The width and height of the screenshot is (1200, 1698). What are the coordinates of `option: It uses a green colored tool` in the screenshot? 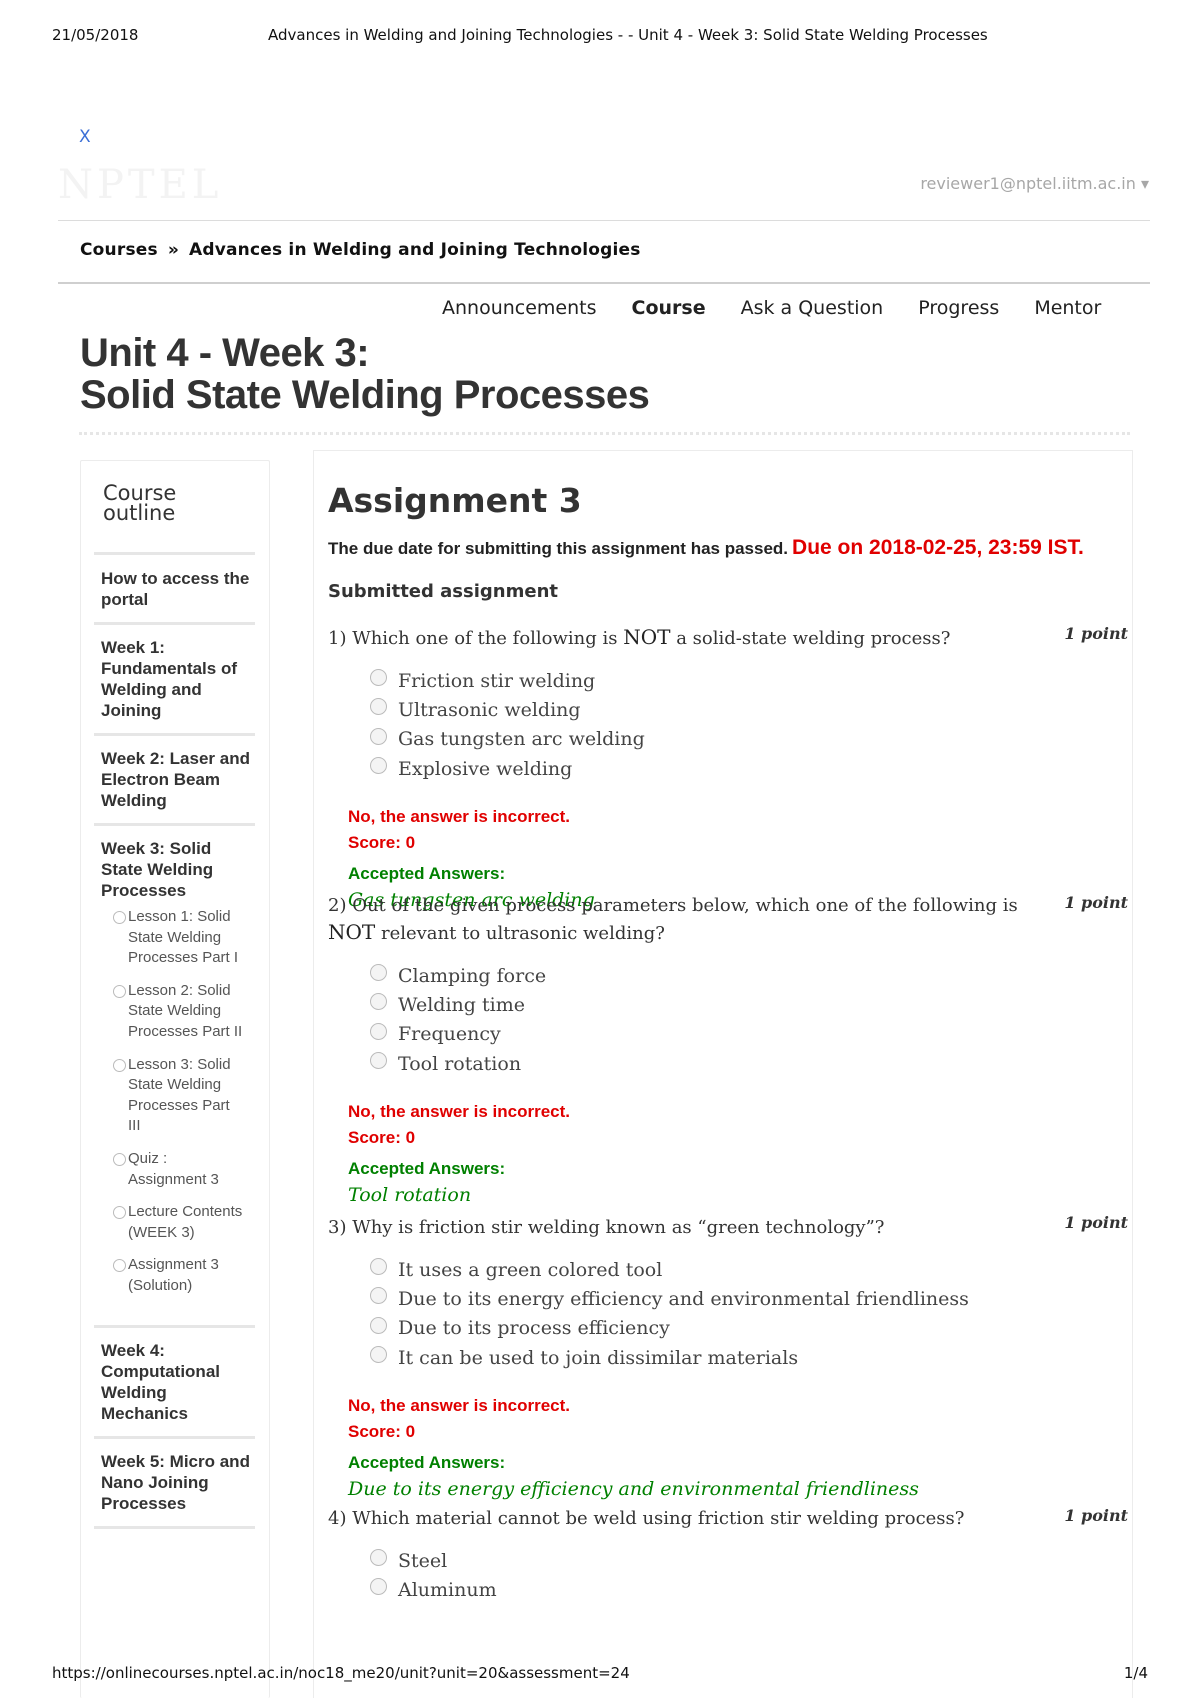 It's located at (749, 1269).